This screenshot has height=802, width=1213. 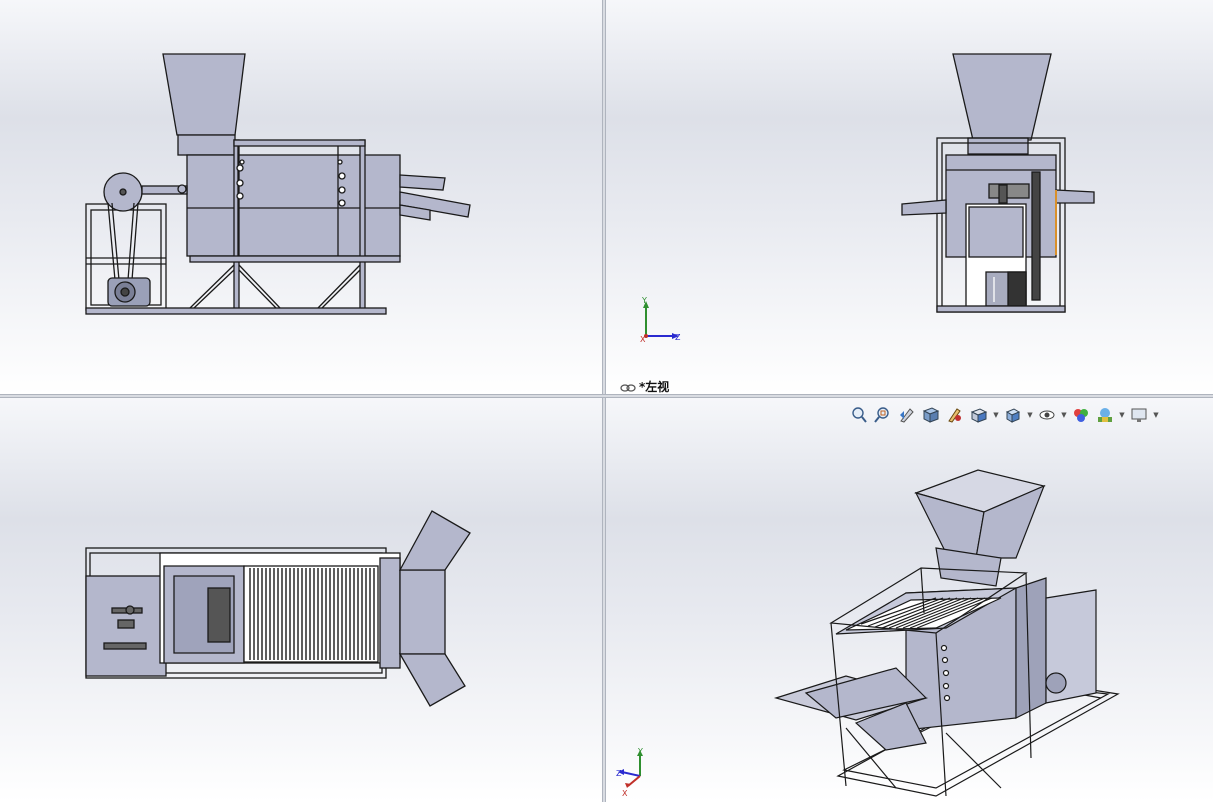 I want to click on apply-scene-dropdown: ▼, so click(x=1122, y=415).